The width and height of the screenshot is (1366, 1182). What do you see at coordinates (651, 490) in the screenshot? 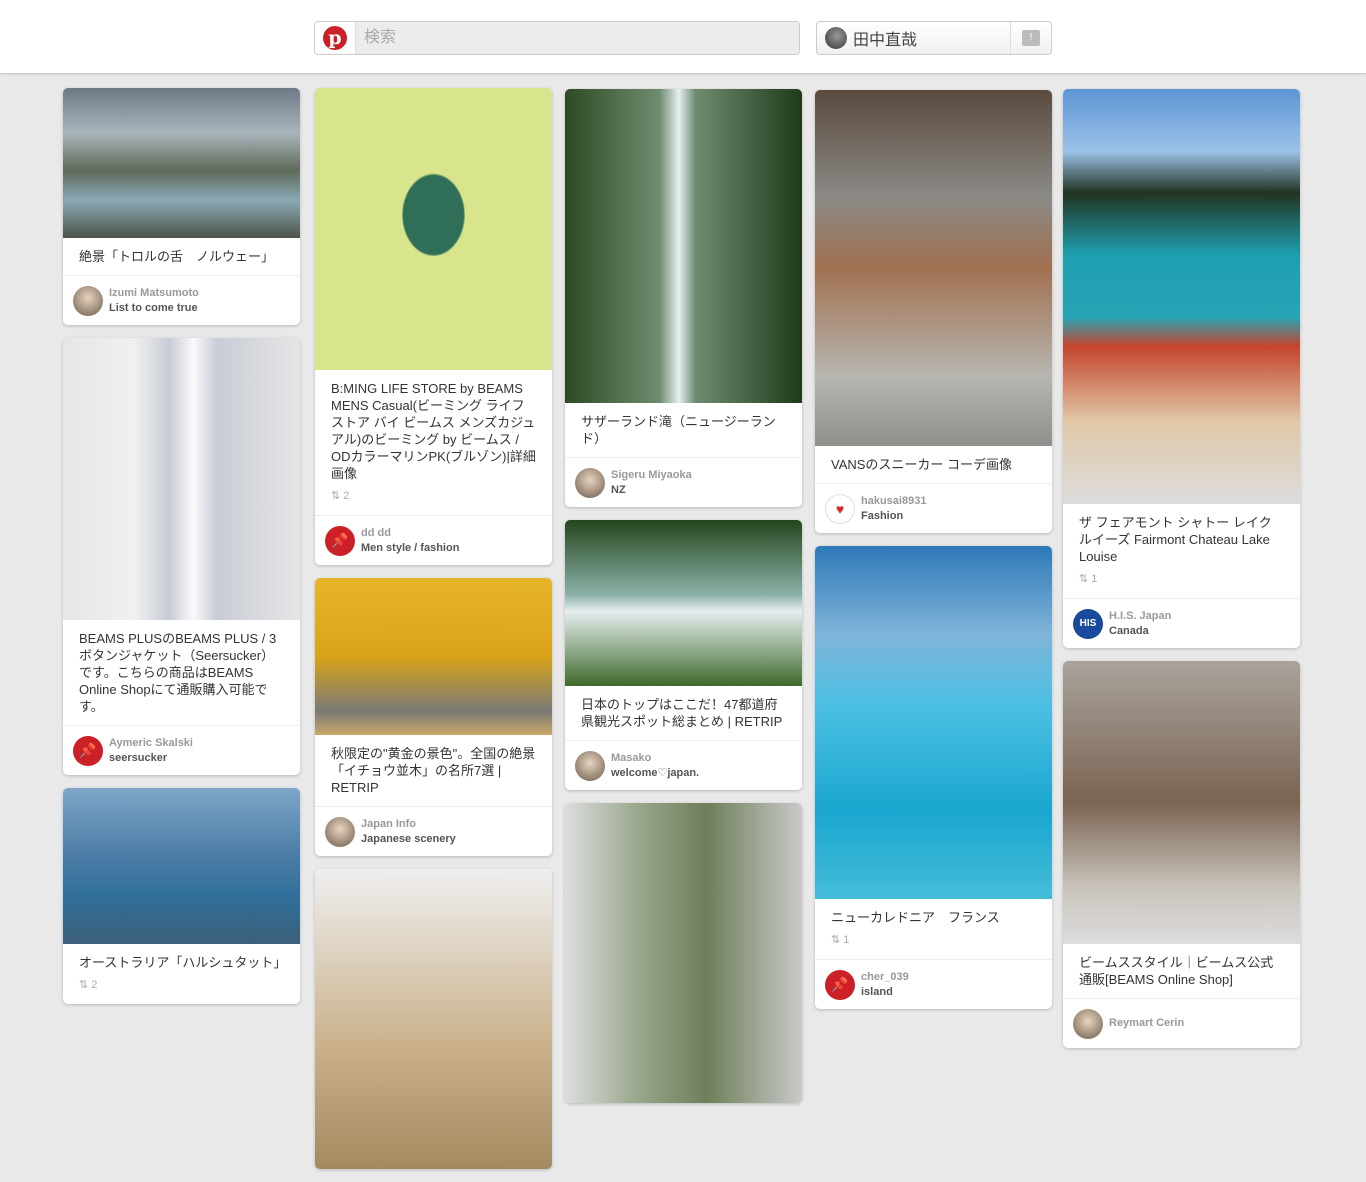
I see `board-name: NZ` at bounding box center [651, 490].